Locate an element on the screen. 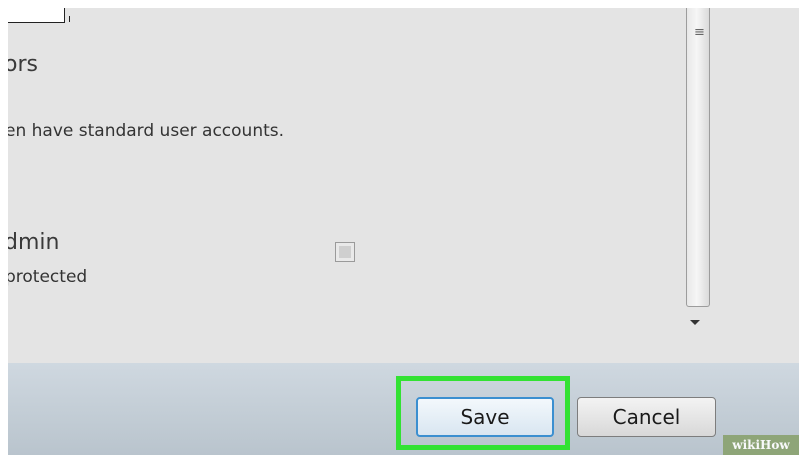 Image resolution: width=799 pixels, height=455 pixels. watermark-logo: wikiHow is located at coordinates (761, 445).